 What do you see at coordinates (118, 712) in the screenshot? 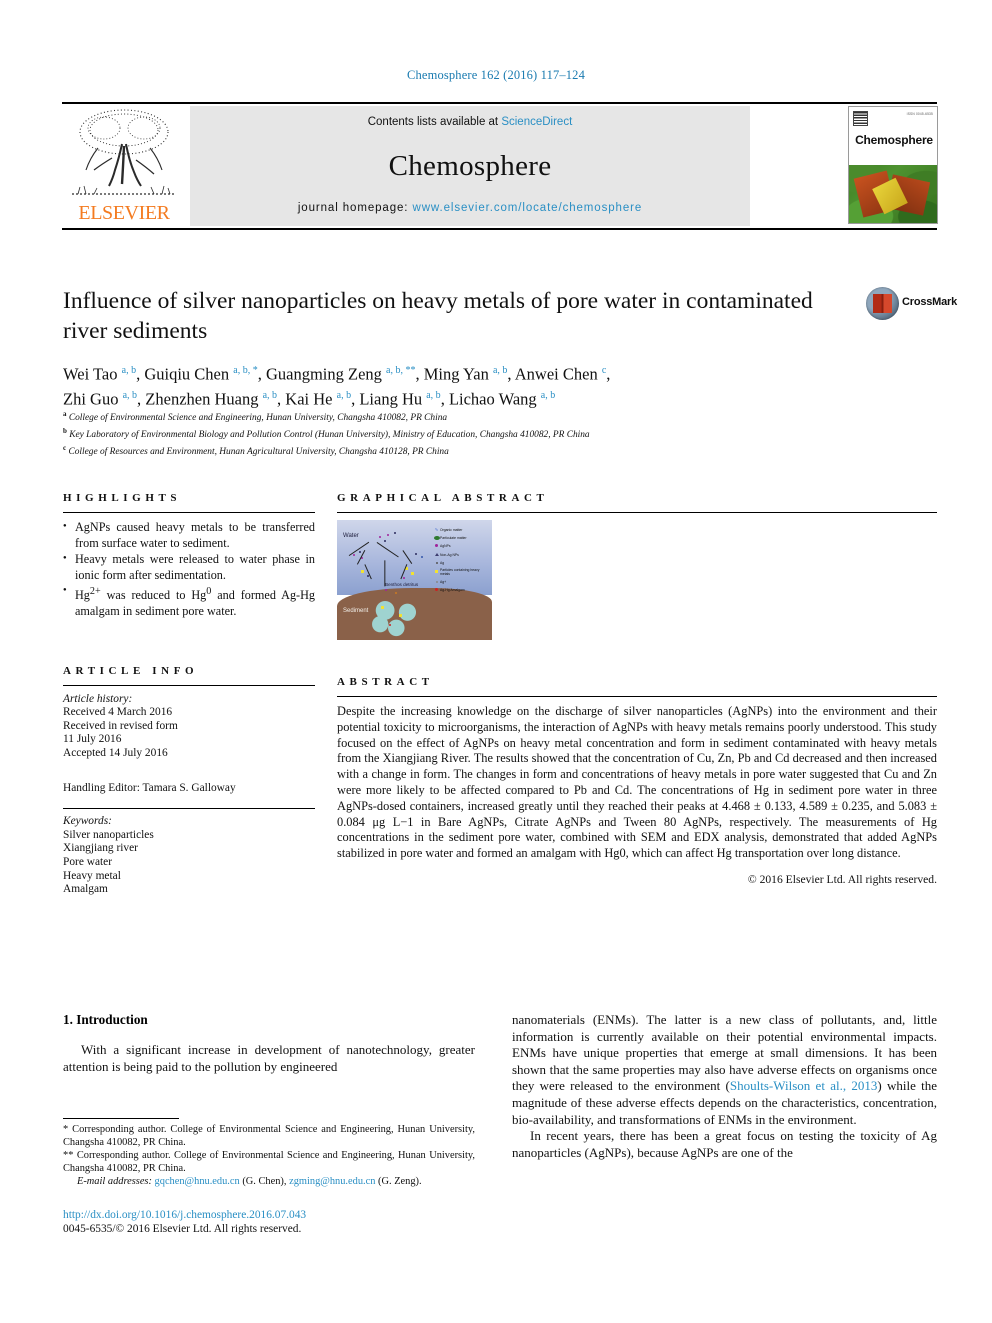
I see `article-history-received: Received 4 March 2016` at bounding box center [118, 712].